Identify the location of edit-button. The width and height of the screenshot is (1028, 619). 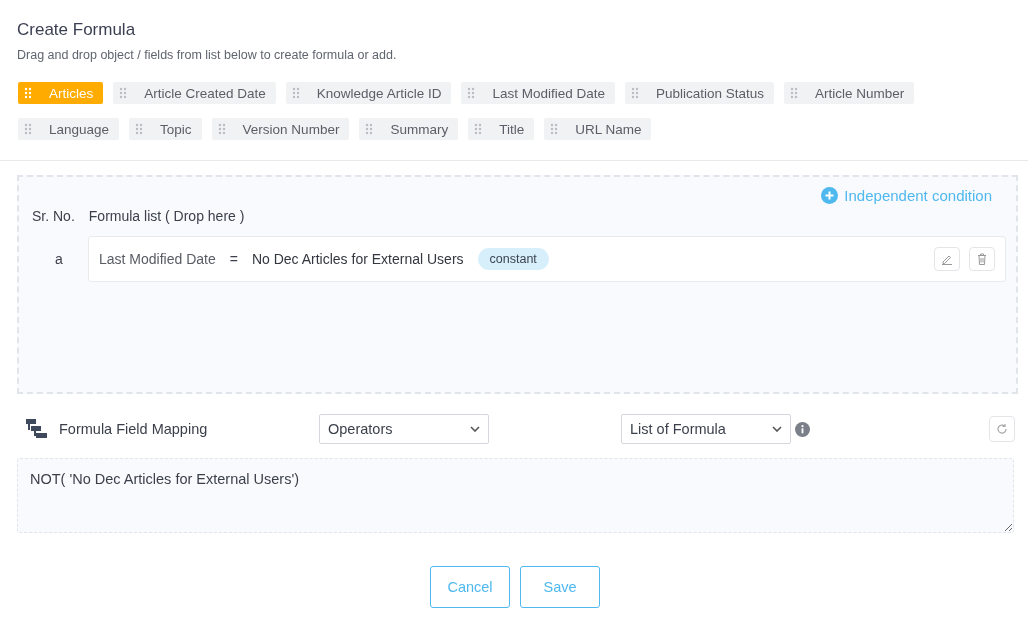
(947, 259).